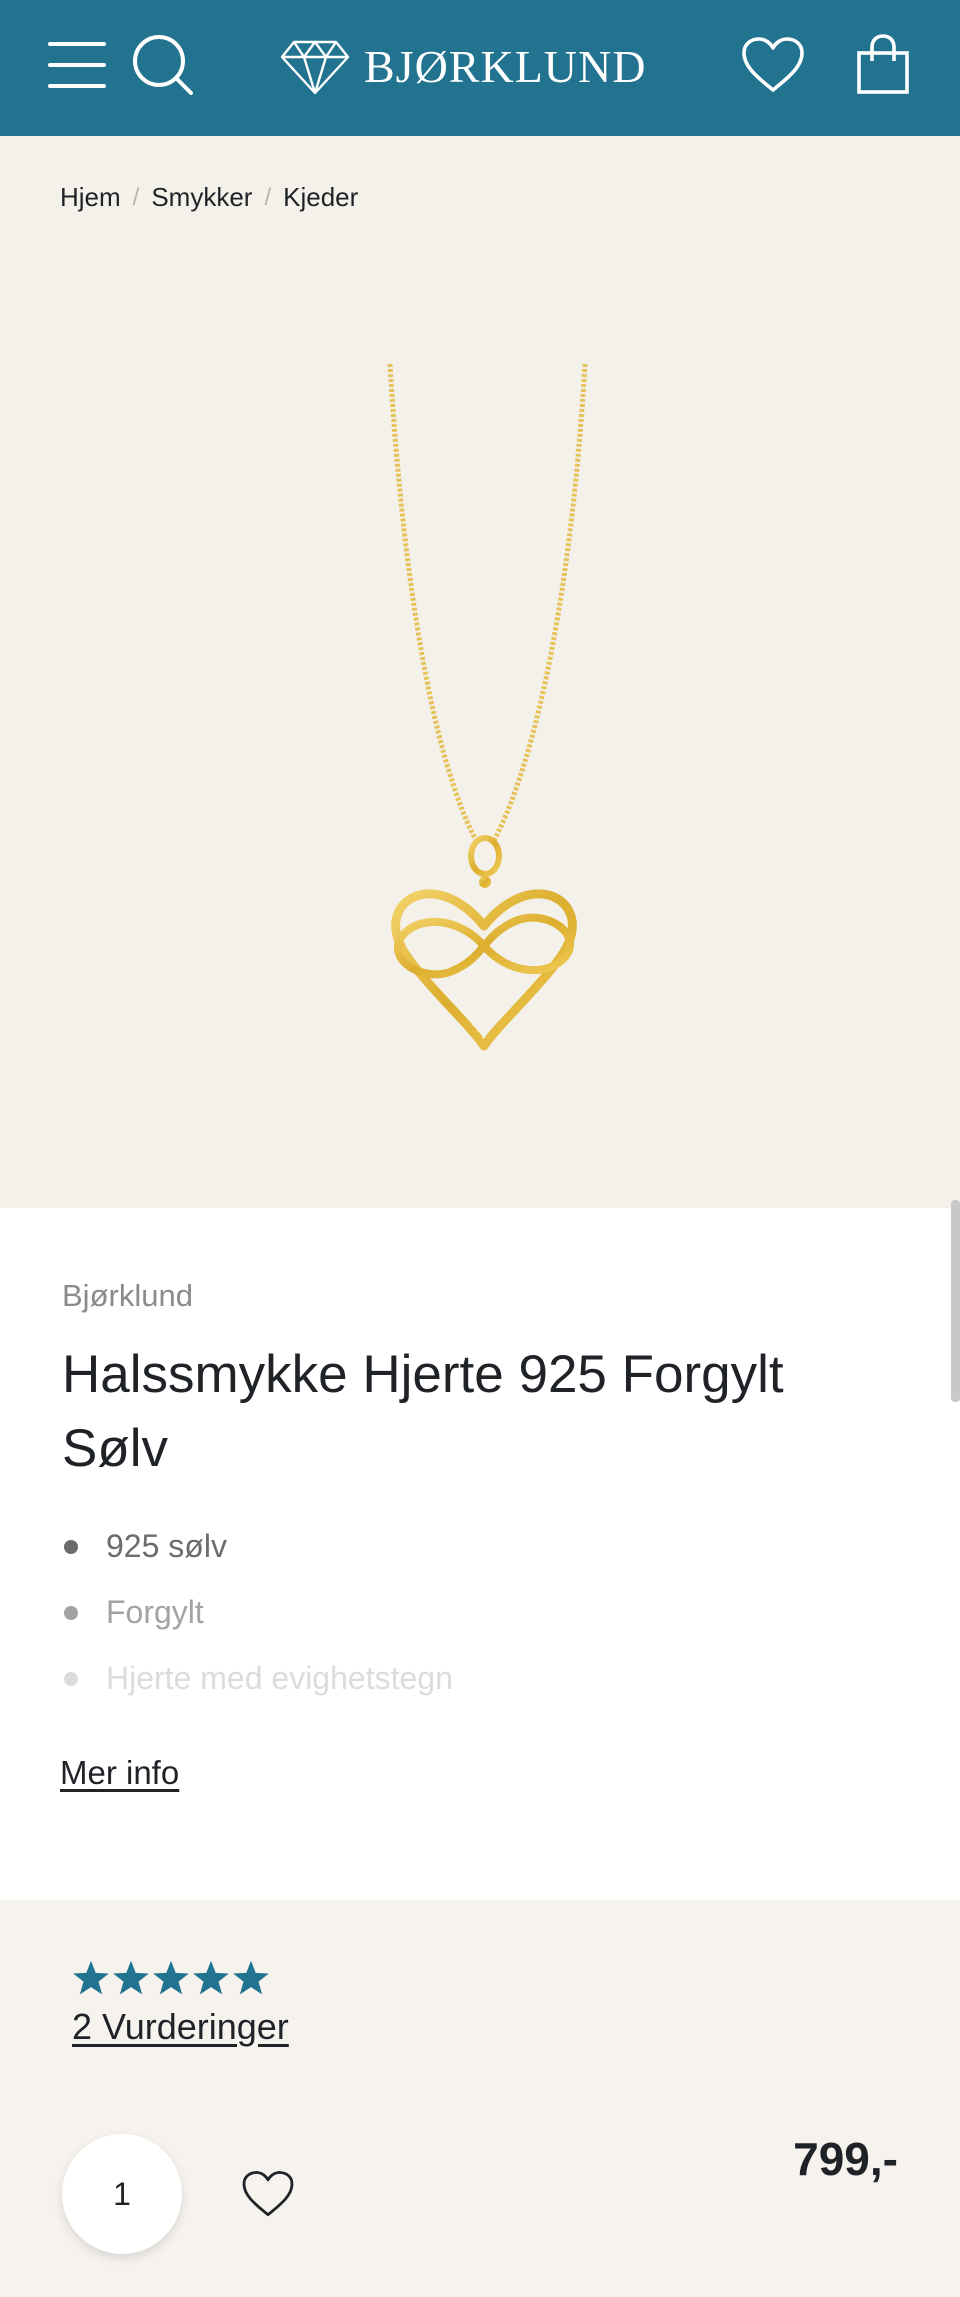 The image size is (960, 2297). Describe the element at coordinates (845, 2159) in the screenshot. I see `product-price: 799,-` at that location.